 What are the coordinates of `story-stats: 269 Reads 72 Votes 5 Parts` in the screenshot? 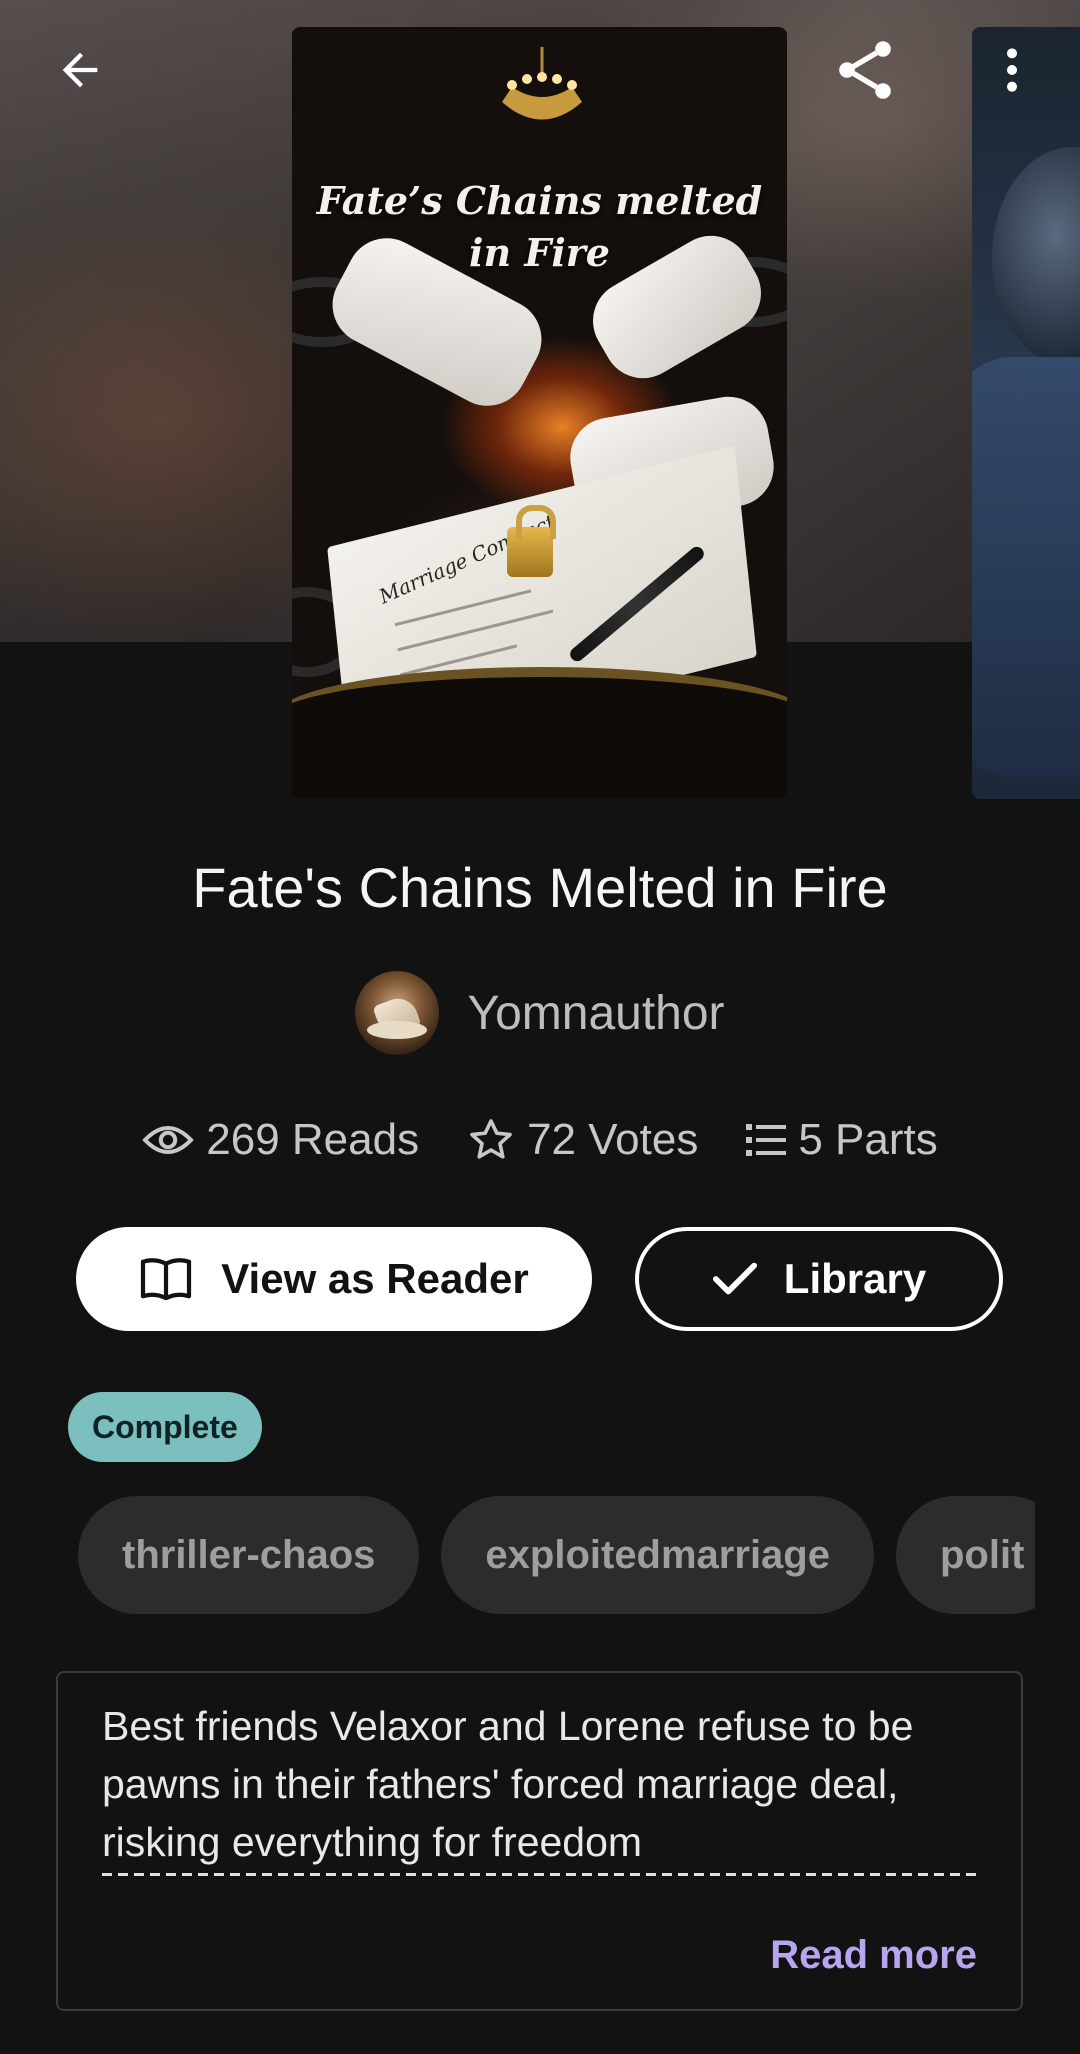 It's located at (540, 1140).